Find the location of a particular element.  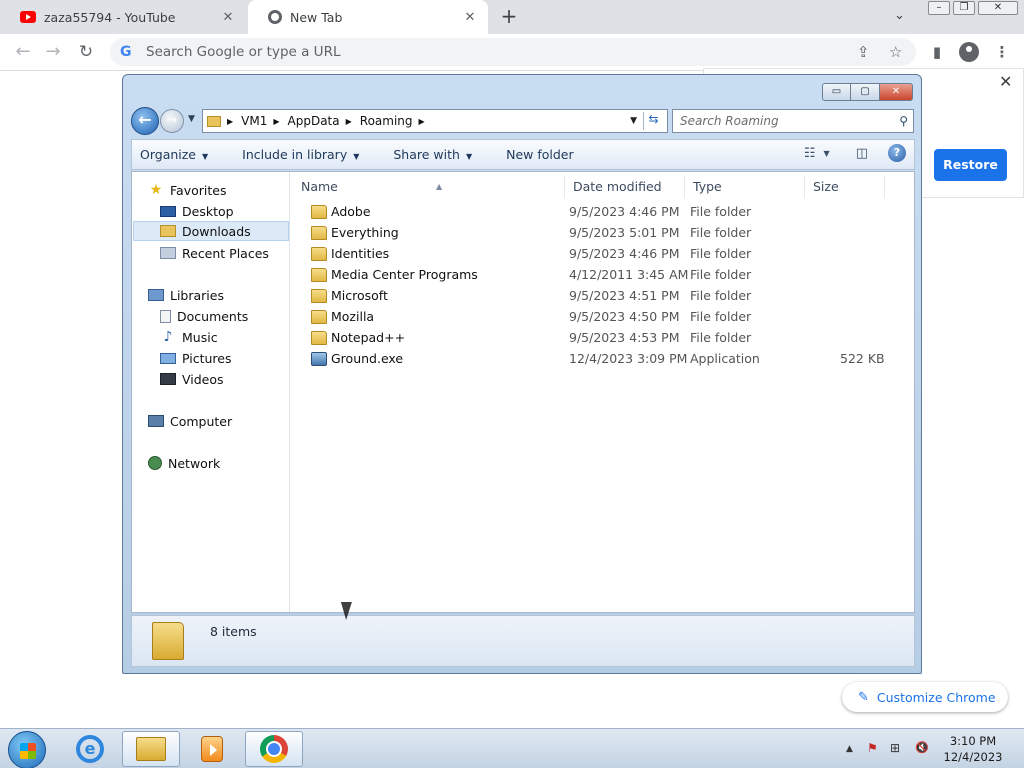

file-row: Microsoft 9/5/2023 4:51 PM File folder is located at coordinates (602, 296).